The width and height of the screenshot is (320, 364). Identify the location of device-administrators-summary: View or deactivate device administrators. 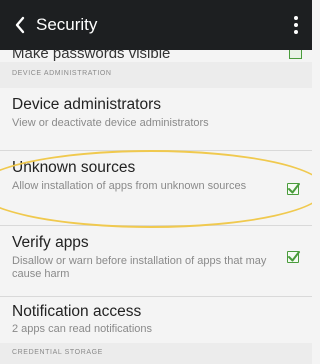
(110, 123).